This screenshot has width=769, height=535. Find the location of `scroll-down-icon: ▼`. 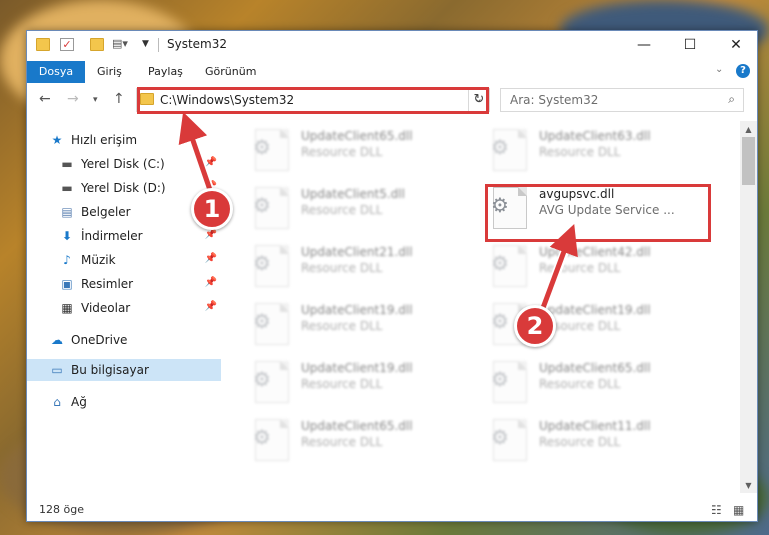

scroll-down-icon: ▼ is located at coordinates (748, 485).